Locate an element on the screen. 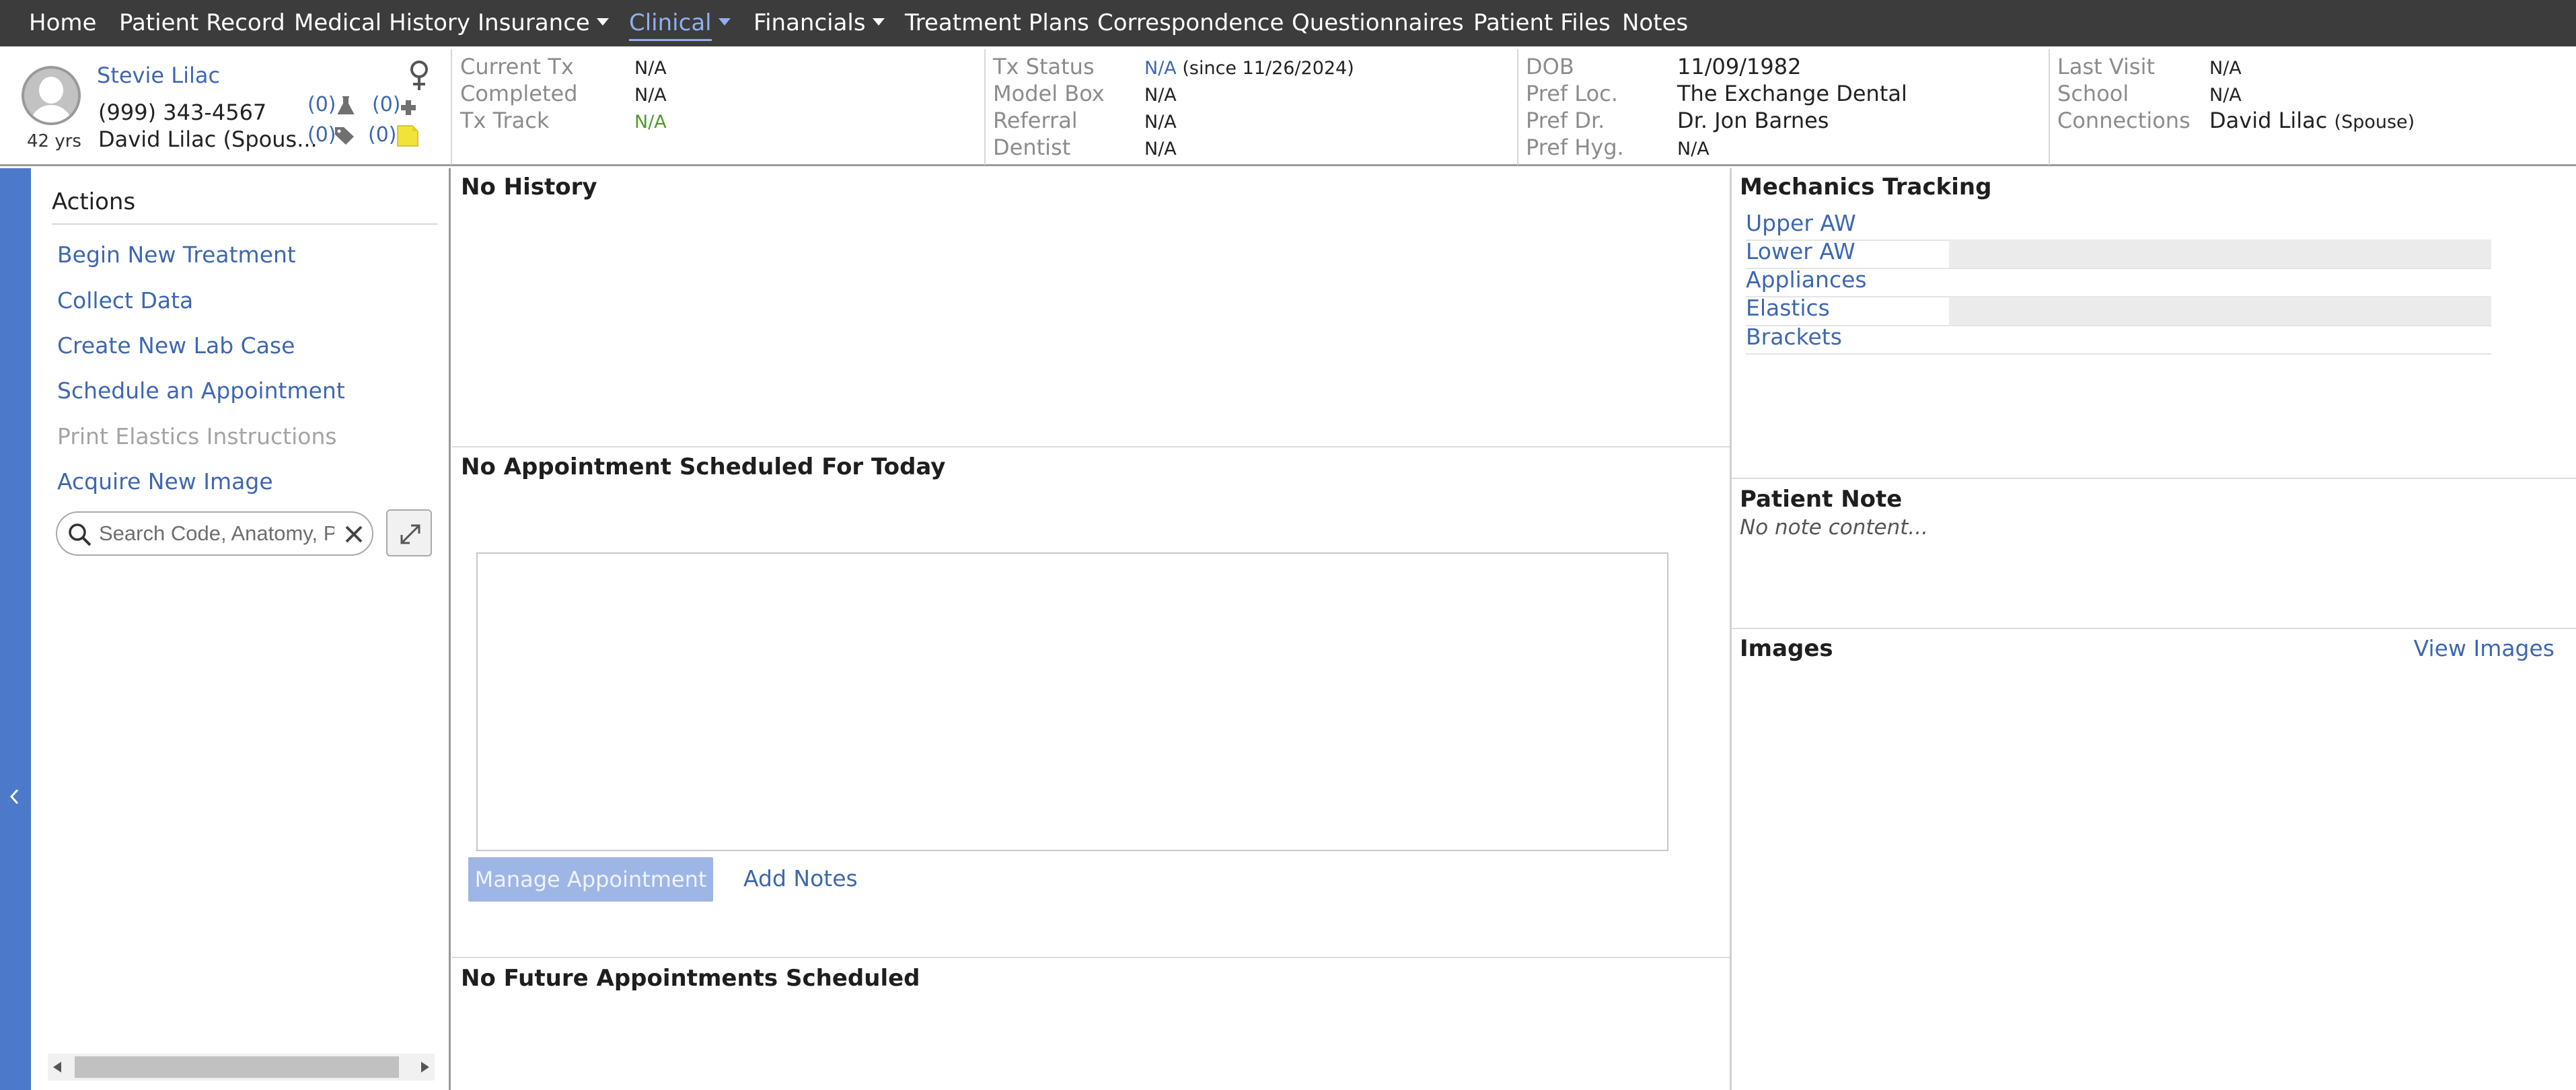  dob-value: 11/09/1982 is located at coordinates (1739, 66).